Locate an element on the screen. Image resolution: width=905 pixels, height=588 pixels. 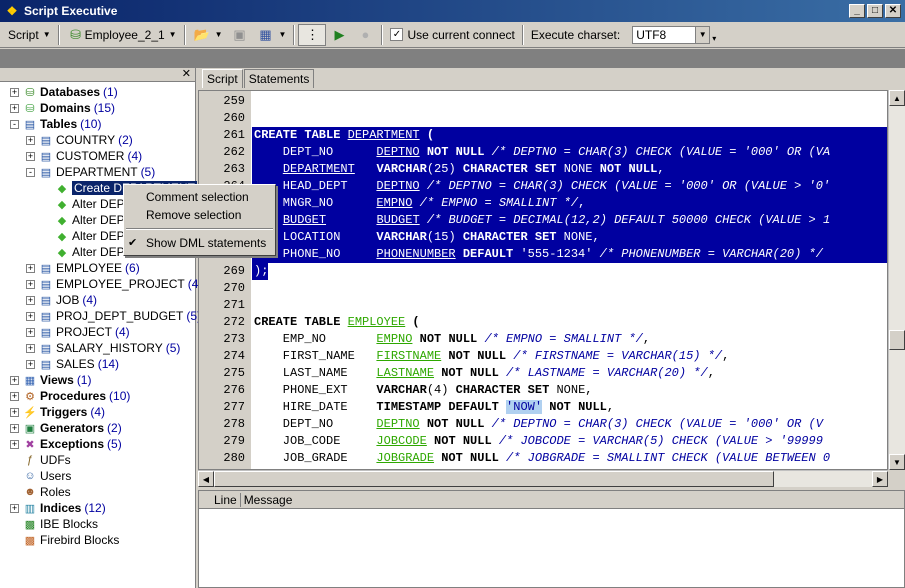
tab-script: Script is located at coordinates (222, 78).